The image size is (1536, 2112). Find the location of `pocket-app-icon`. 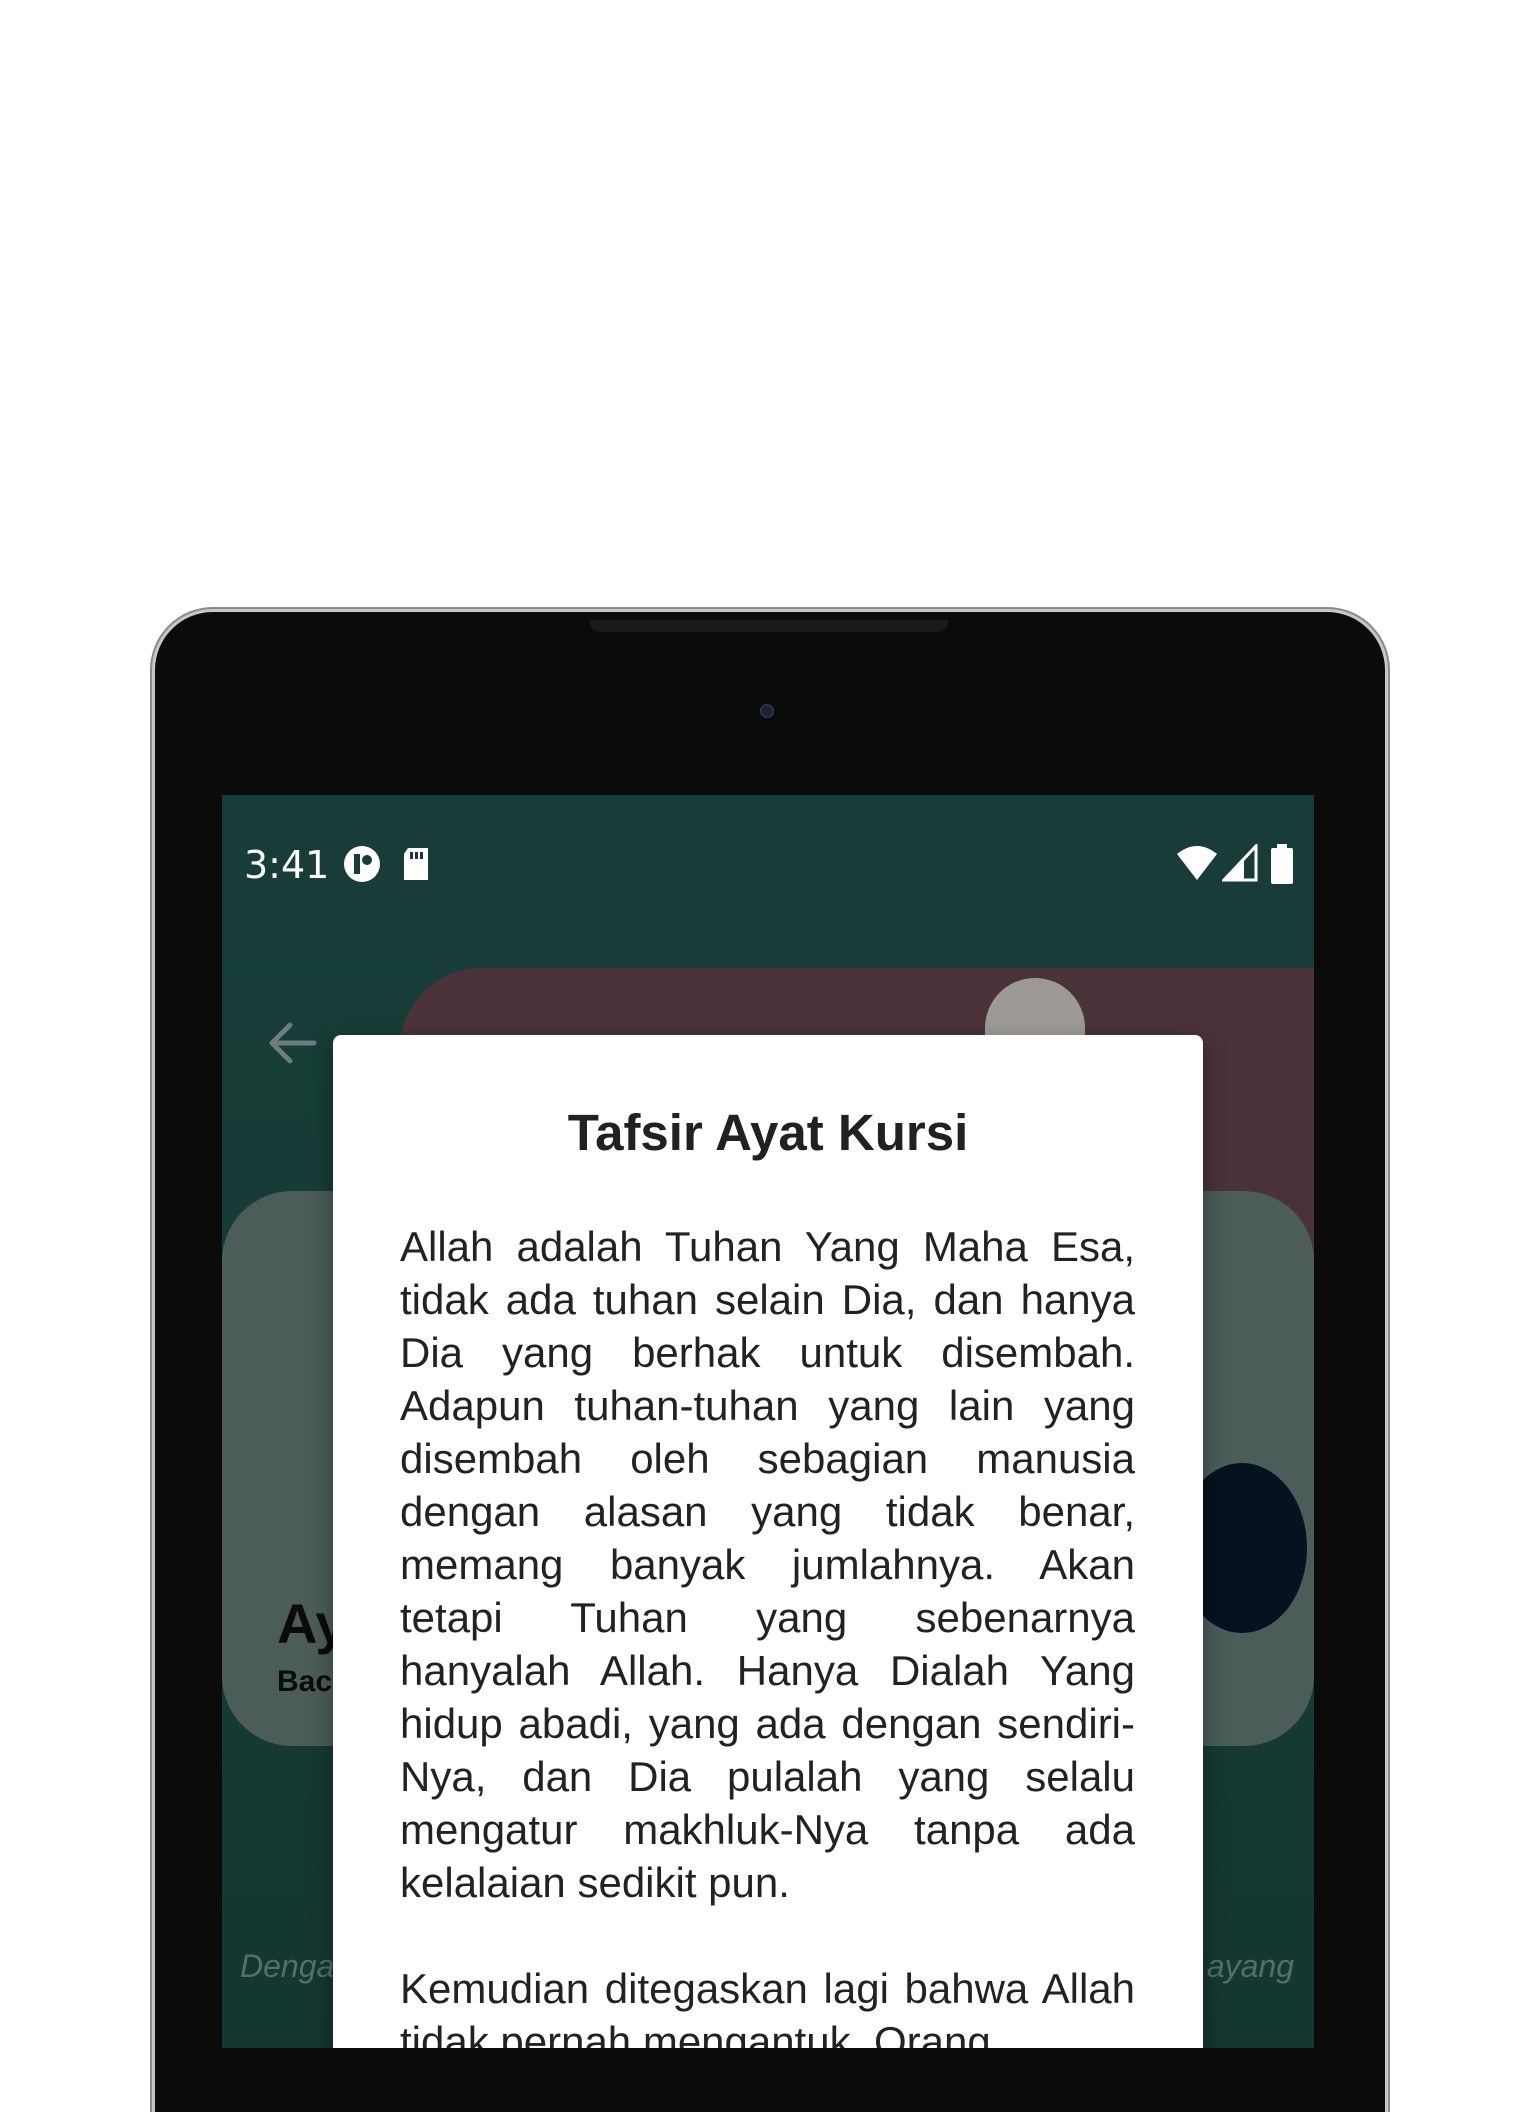

pocket-app-icon is located at coordinates (362, 864).